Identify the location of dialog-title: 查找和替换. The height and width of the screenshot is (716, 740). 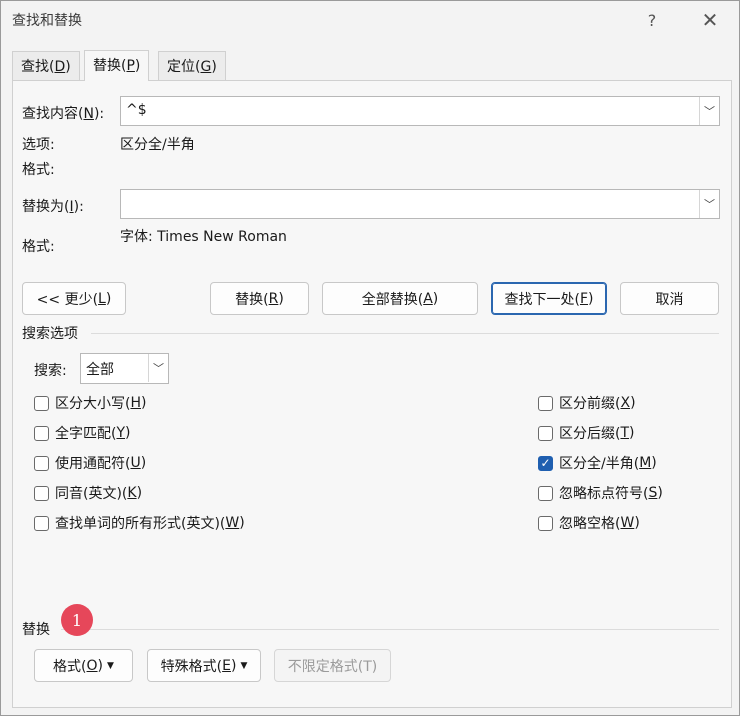
(47, 21).